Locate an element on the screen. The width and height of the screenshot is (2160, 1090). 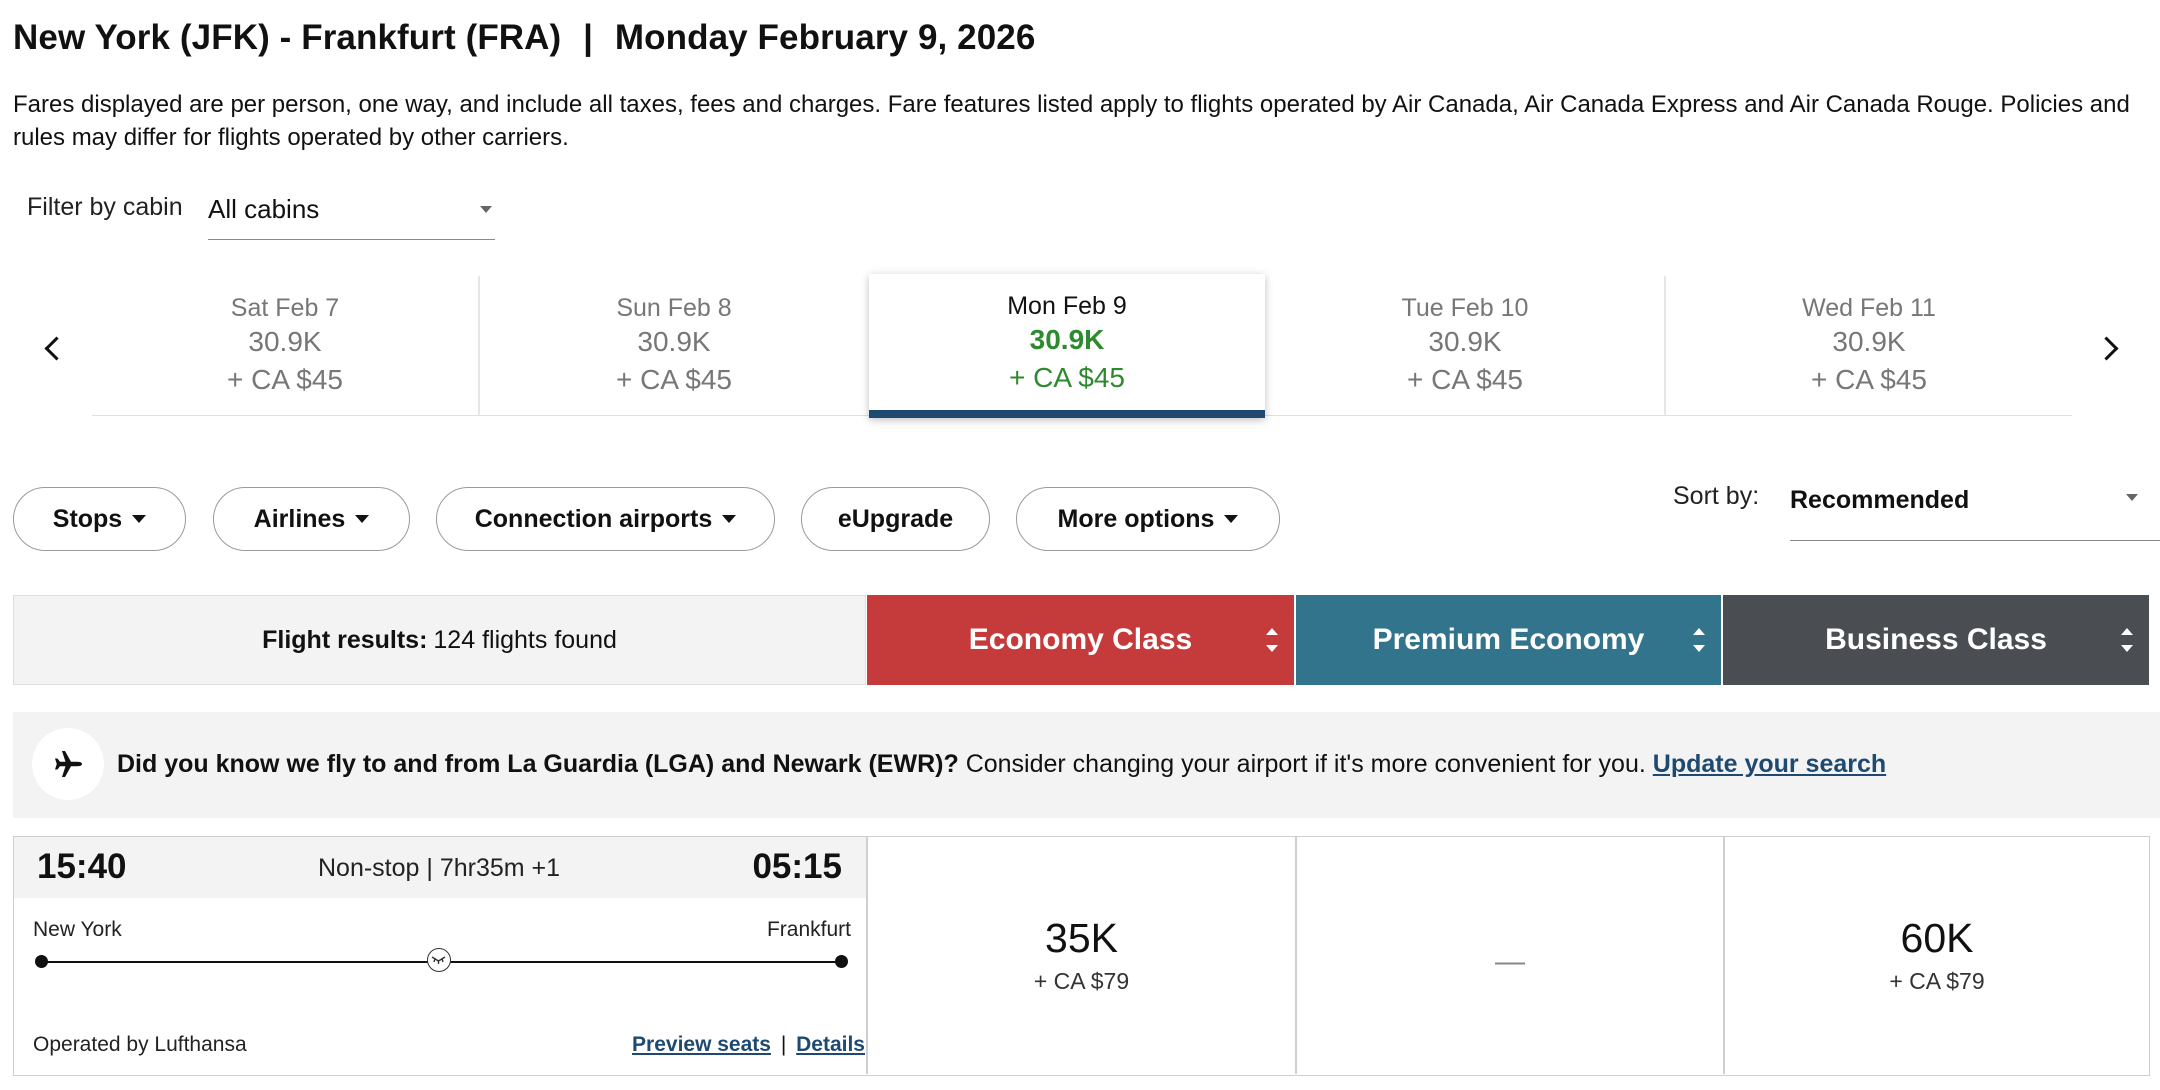
origin-city: New York is located at coordinates (77, 929).